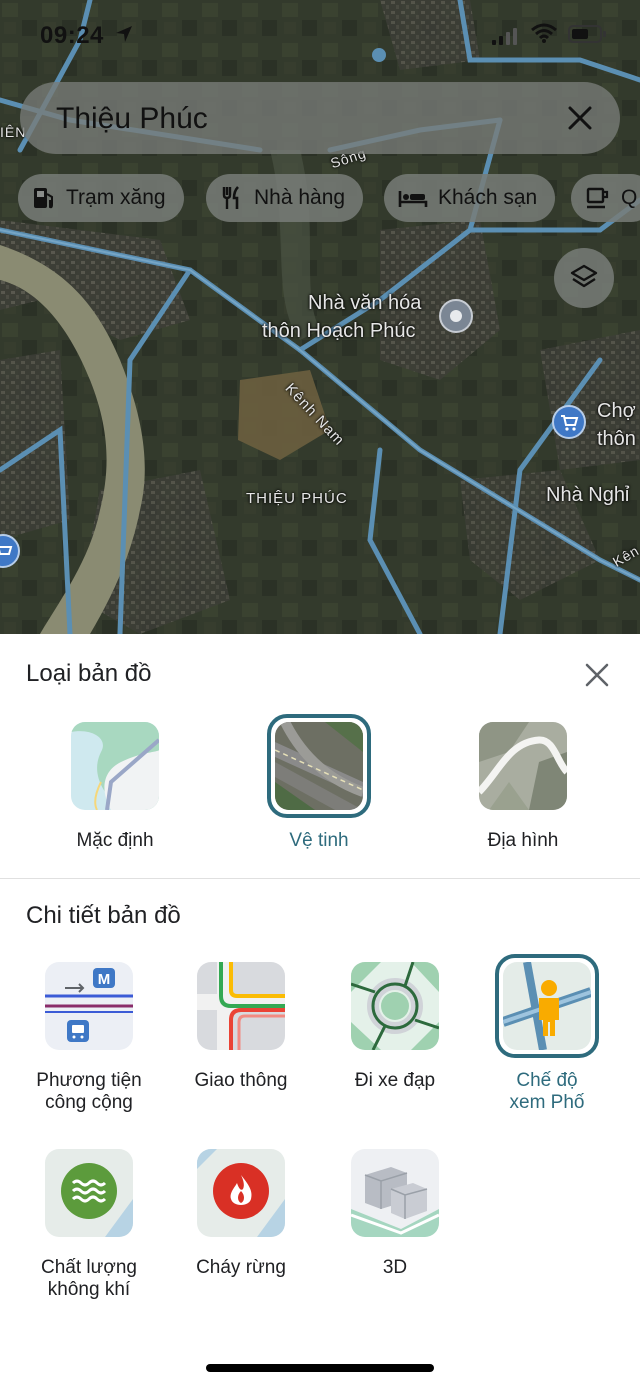 This screenshot has width=640, height=1386. I want to click on detail-label: Đi xe đạp, so click(395, 1081).